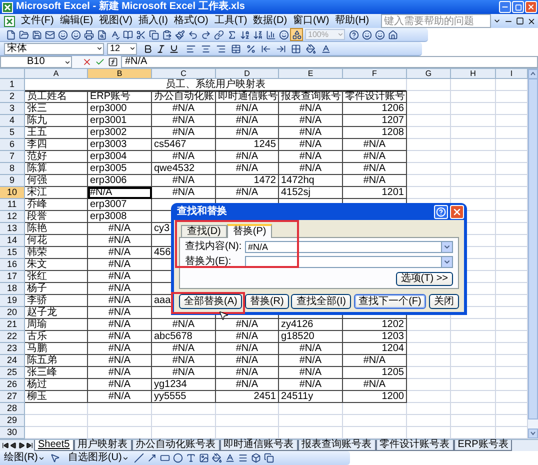 The height and width of the screenshot is (465, 538). I want to click on font-size-field: 12, so click(122, 48).